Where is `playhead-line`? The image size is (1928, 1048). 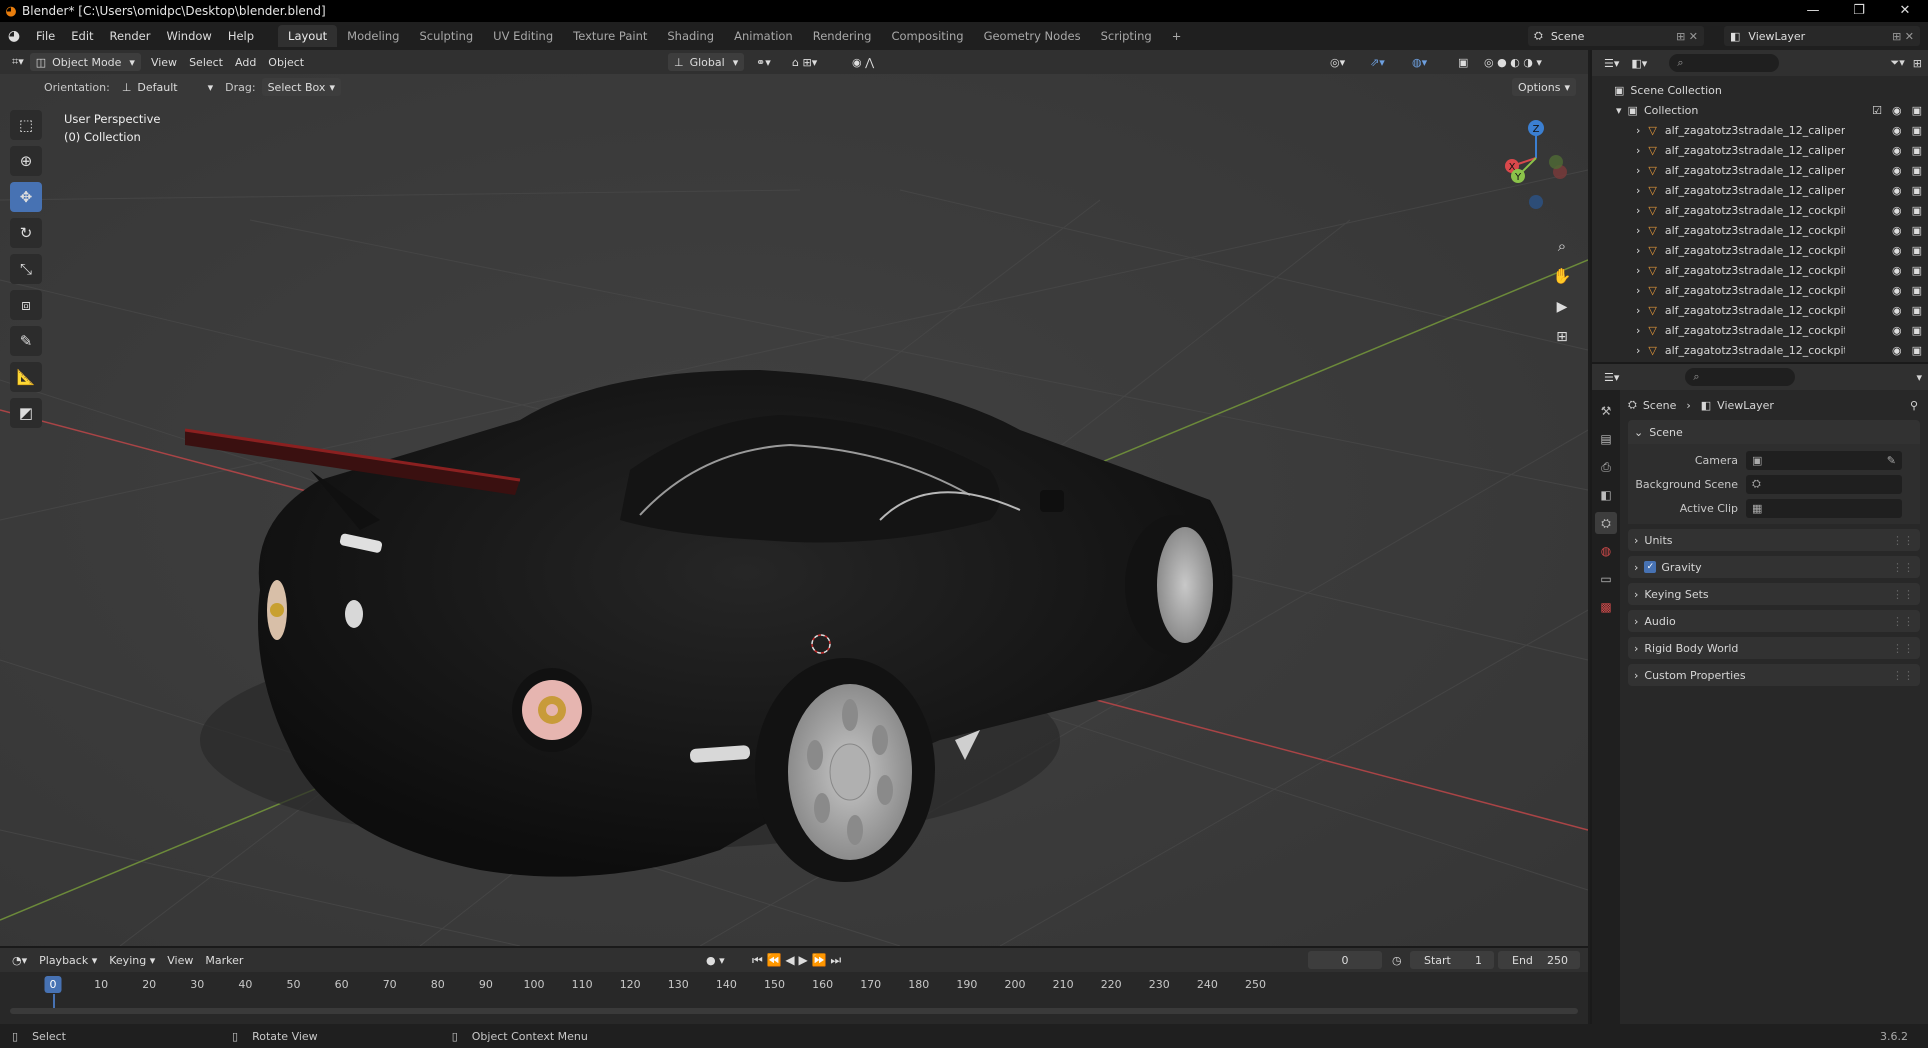 playhead-line is located at coordinates (54, 1001).